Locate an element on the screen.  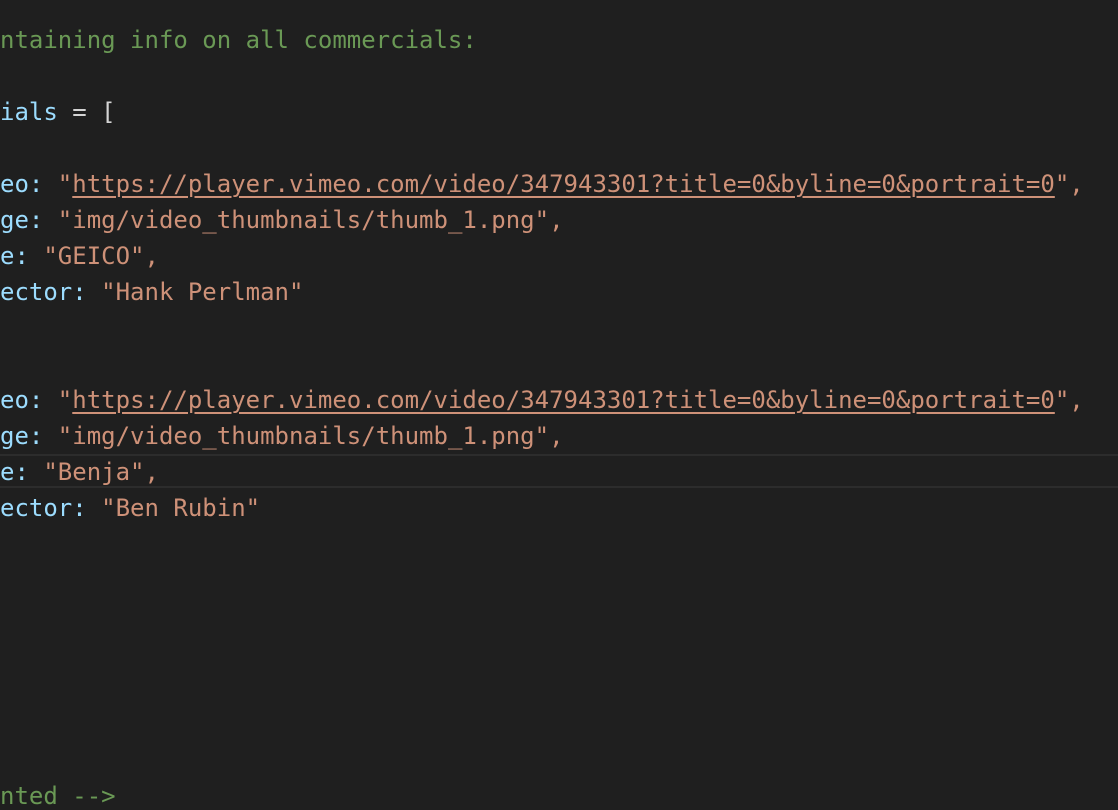
code-line-title: e: "GEICO", is located at coordinates (559, 256).